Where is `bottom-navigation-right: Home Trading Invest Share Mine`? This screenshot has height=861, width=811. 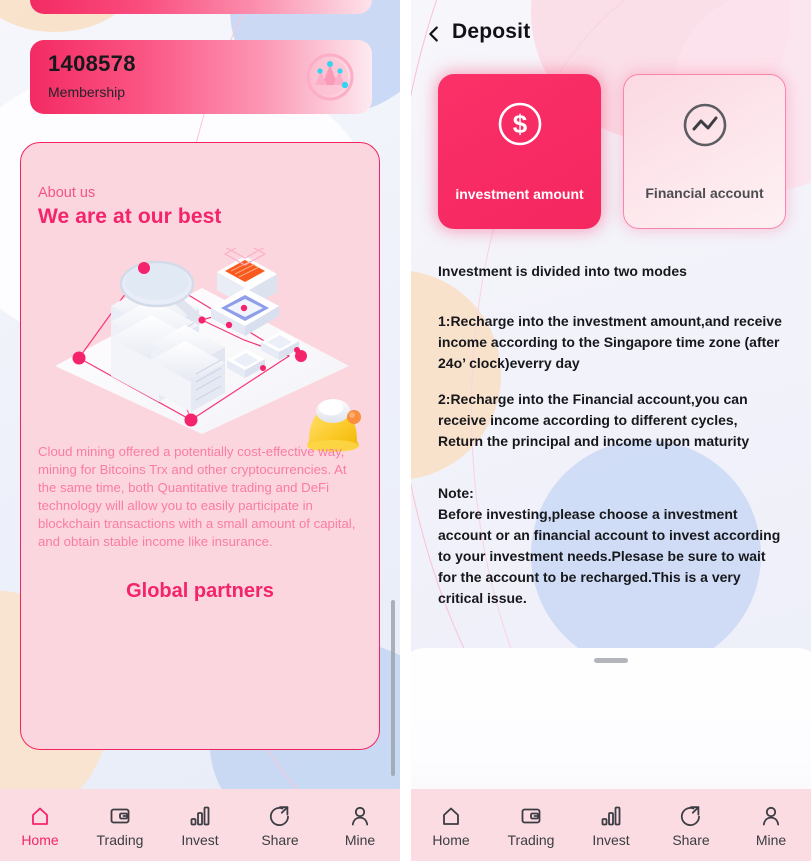
bottom-navigation-right: Home Trading Invest Share Mine is located at coordinates (611, 825).